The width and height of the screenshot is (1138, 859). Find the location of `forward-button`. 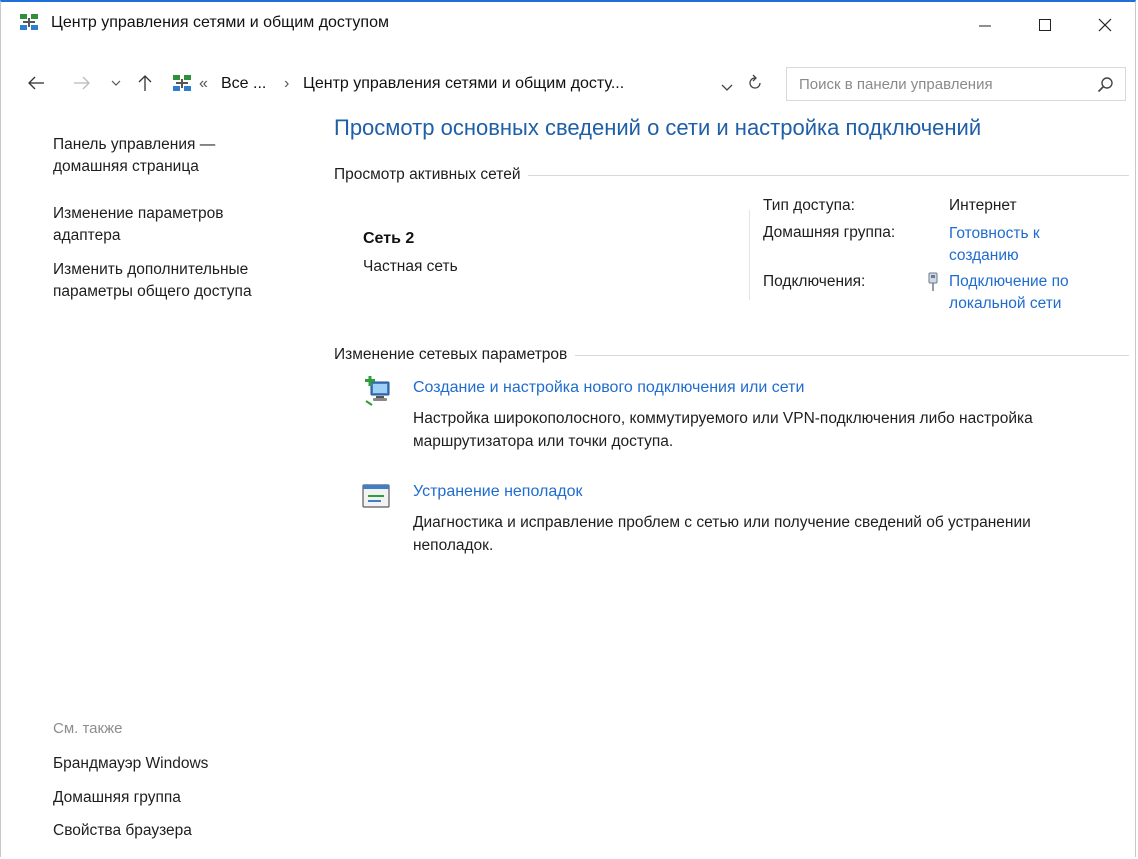

forward-button is located at coordinates (82, 83).